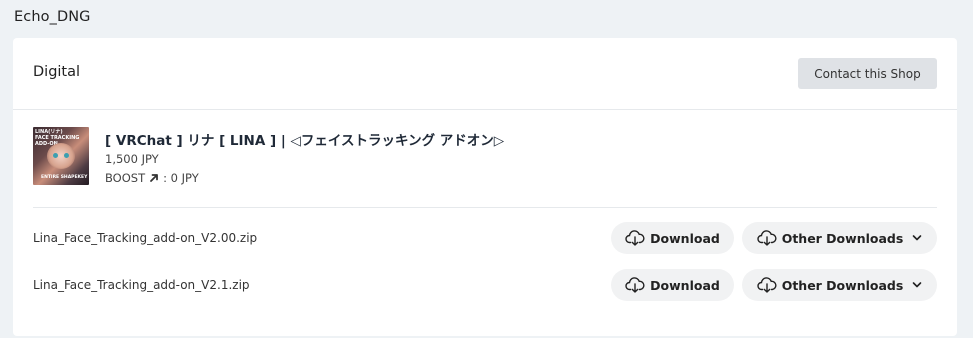 Image resolution: width=973 pixels, height=338 pixels. I want to click on section-title: Digital, so click(57, 72).